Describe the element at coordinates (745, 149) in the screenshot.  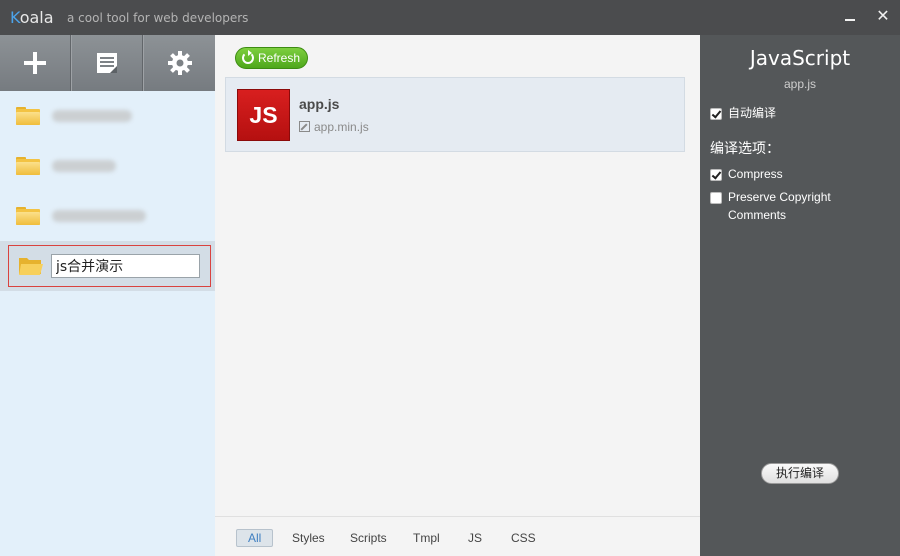
I see `options-heading: 编译选项：` at that location.